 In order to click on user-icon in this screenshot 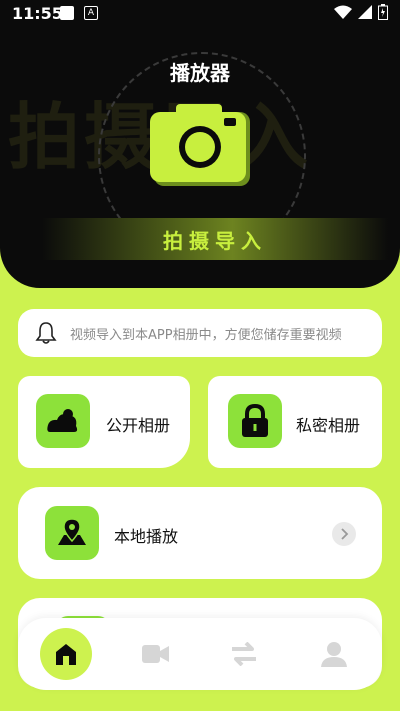, I will do `click(334, 654)`.